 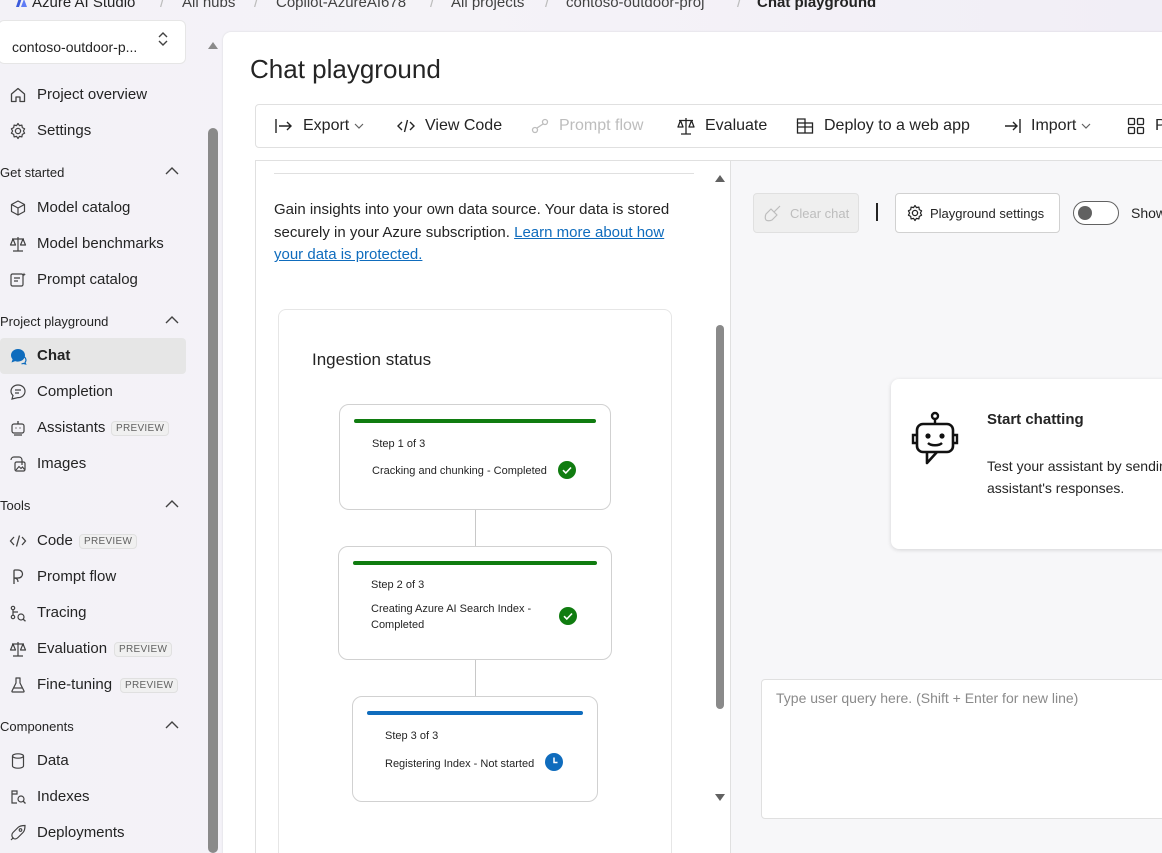 What do you see at coordinates (720, 798) in the screenshot?
I see `scroll-down-arrow-icon` at bounding box center [720, 798].